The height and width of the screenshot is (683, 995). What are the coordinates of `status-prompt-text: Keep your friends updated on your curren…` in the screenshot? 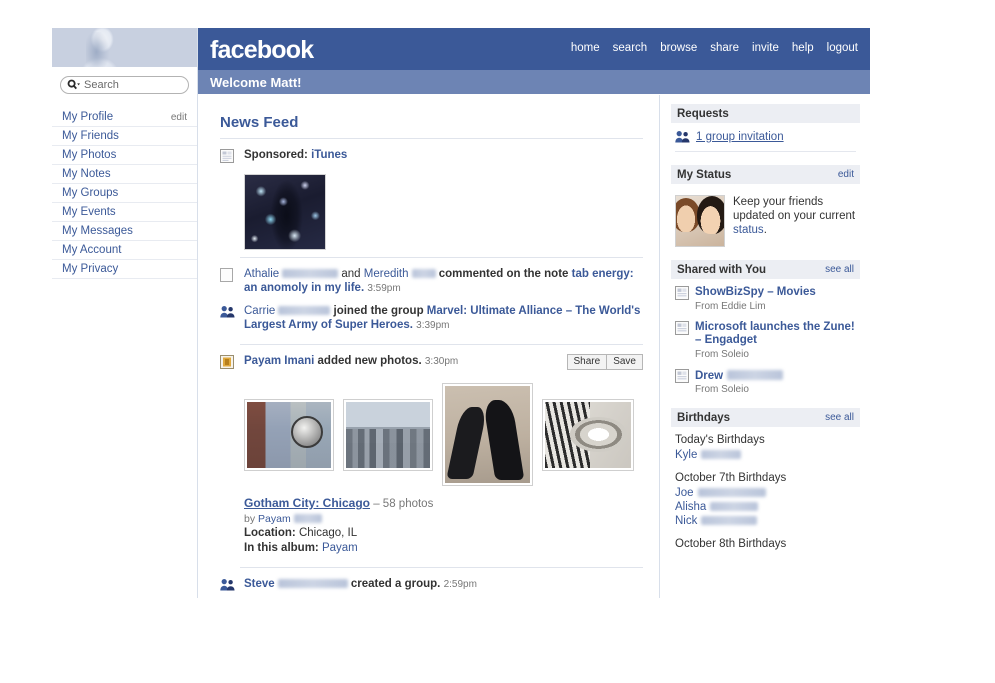 It's located at (794, 209).